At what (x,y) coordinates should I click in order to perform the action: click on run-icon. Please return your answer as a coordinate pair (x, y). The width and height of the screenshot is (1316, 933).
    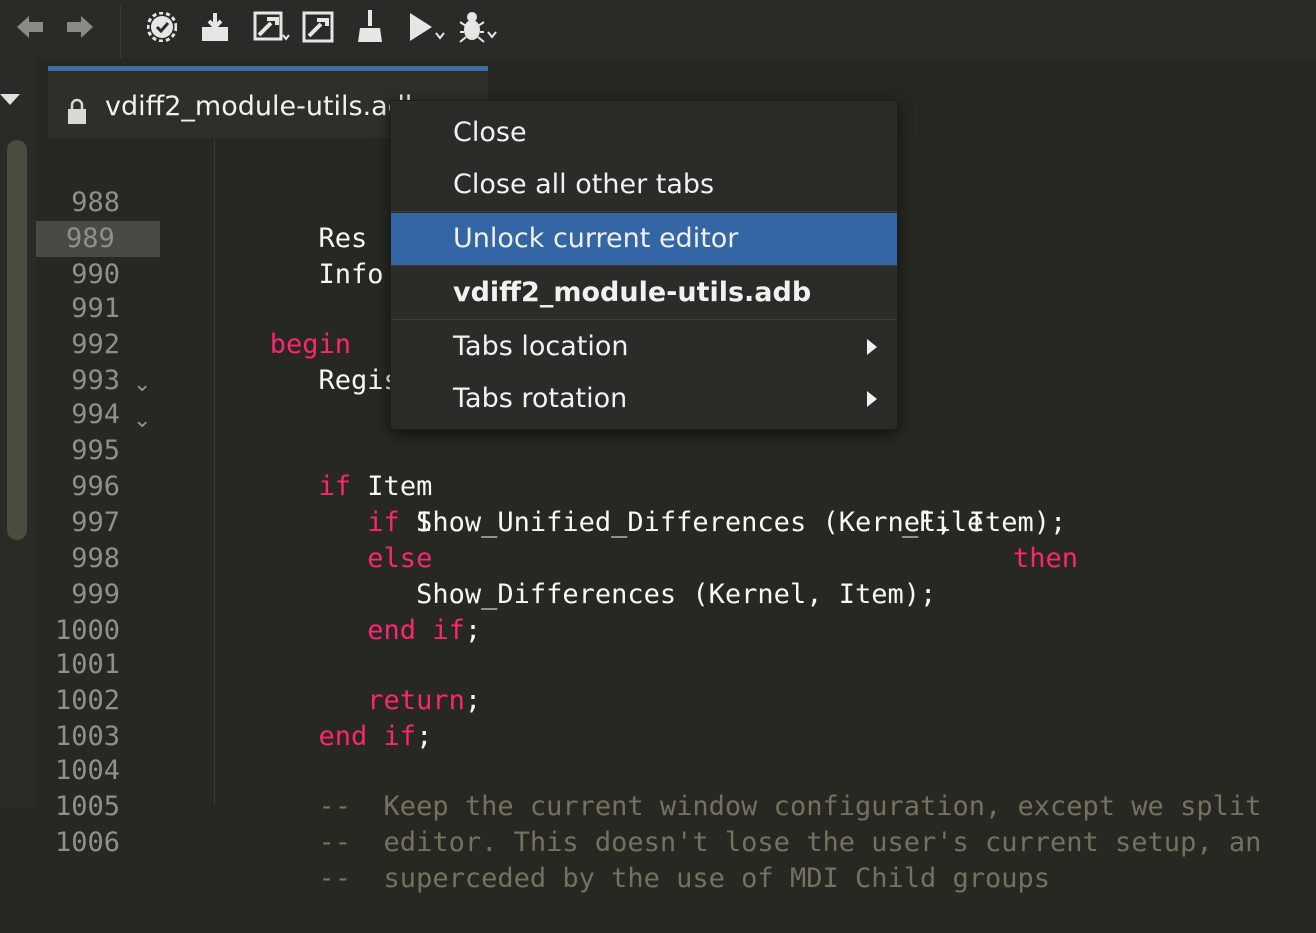
    Looking at the image, I should click on (427, 27).